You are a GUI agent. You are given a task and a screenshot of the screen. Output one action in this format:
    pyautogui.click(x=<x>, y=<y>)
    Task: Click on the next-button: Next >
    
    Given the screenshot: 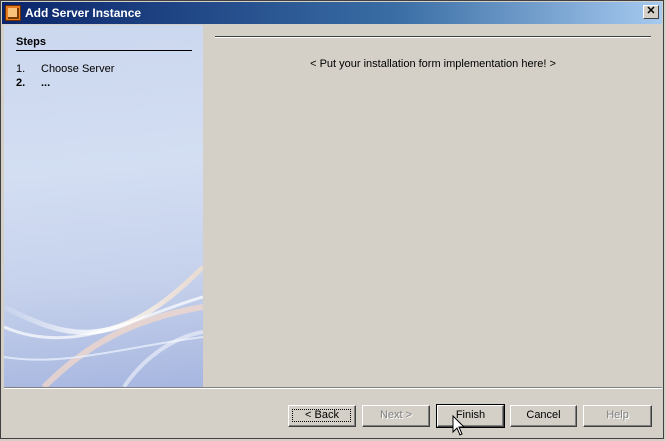 What is the action you would take?
    pyautogui.click(x=396, y=416)
    